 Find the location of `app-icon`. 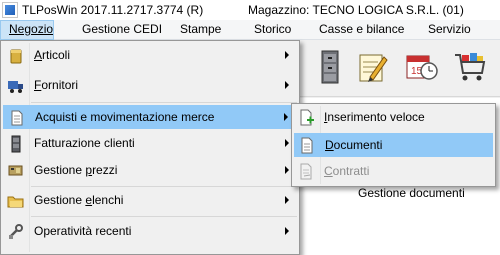

app-icon is located at coordinates (10, 10).